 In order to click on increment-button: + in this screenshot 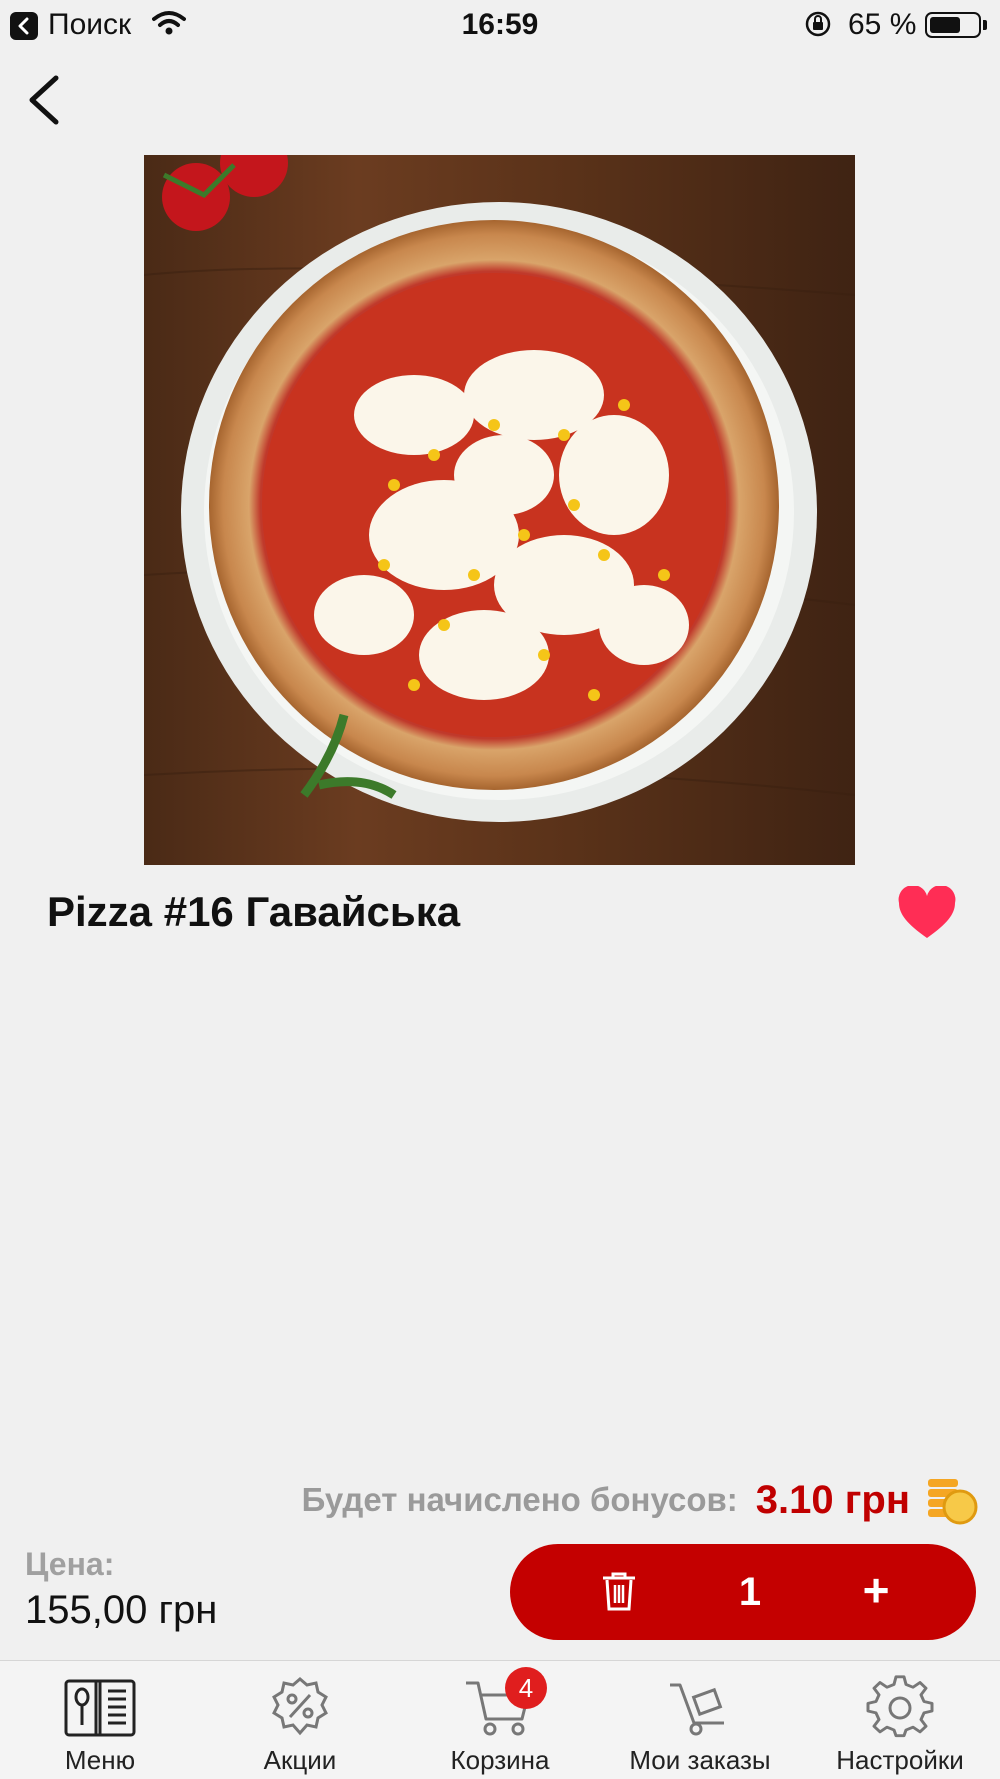, I will do `click(876, 1590)`.